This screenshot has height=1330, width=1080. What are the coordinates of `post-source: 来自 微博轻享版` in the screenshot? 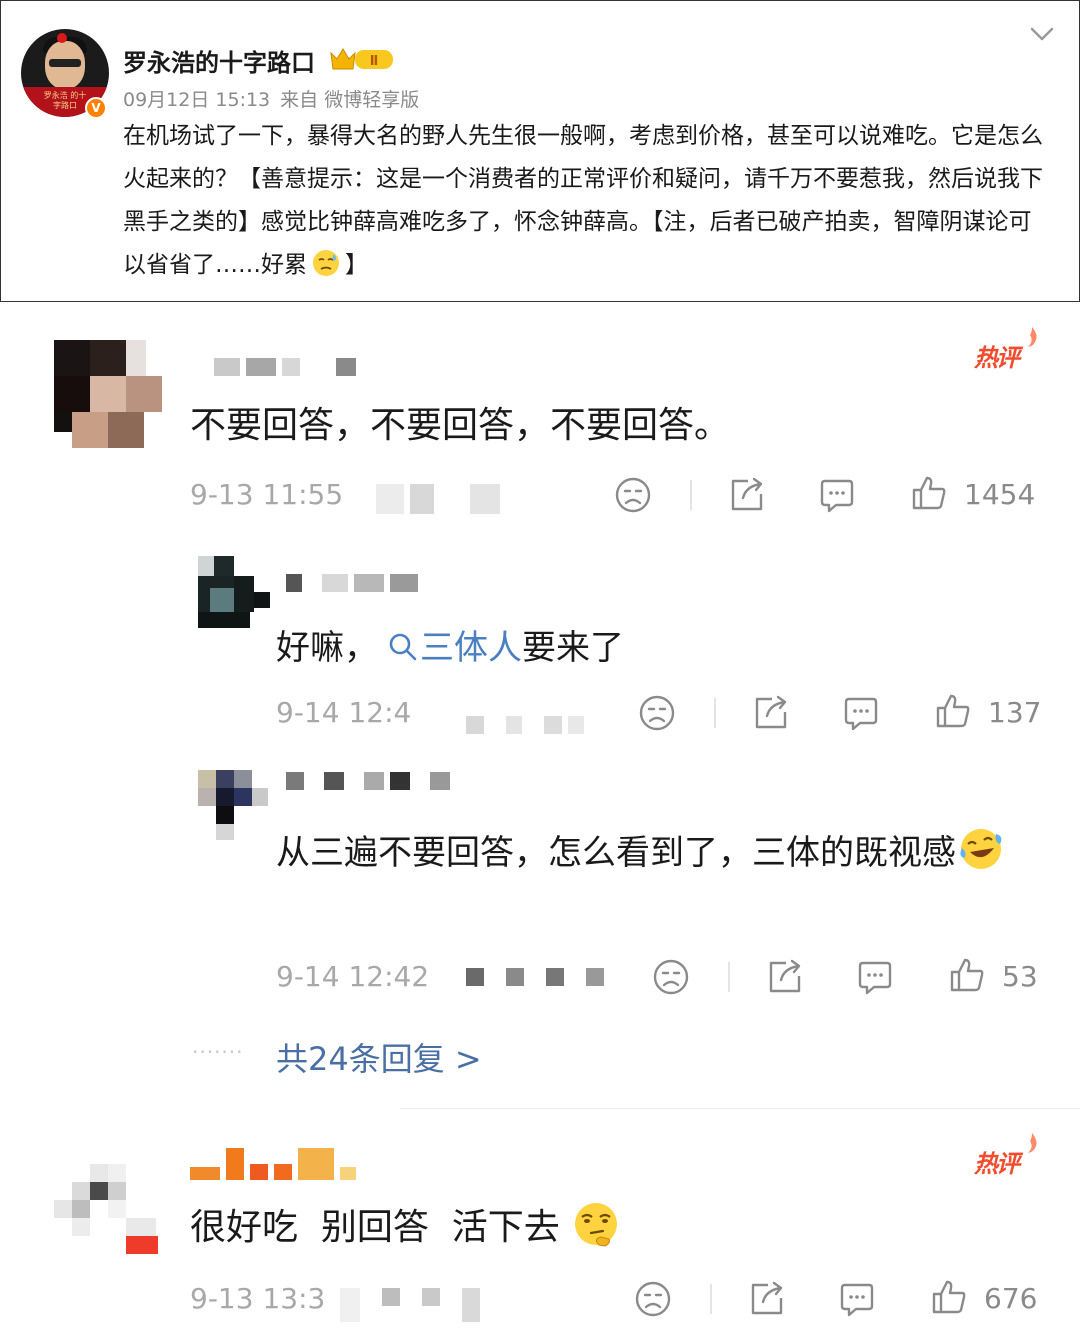 It's located at (349, 100).